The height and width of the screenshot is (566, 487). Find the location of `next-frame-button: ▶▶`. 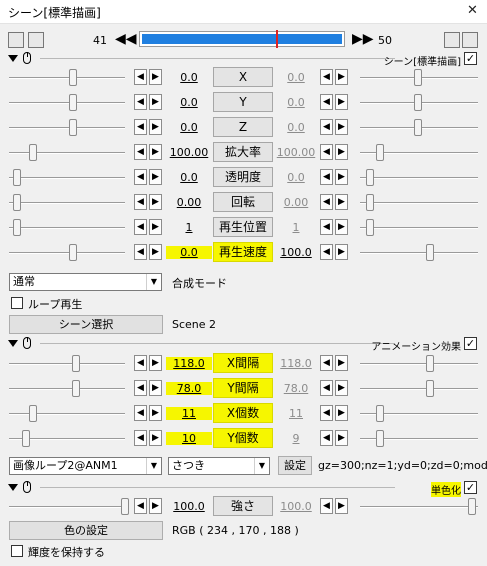

next-frame-button: ▶▶ is located at coordinates (363, 39).